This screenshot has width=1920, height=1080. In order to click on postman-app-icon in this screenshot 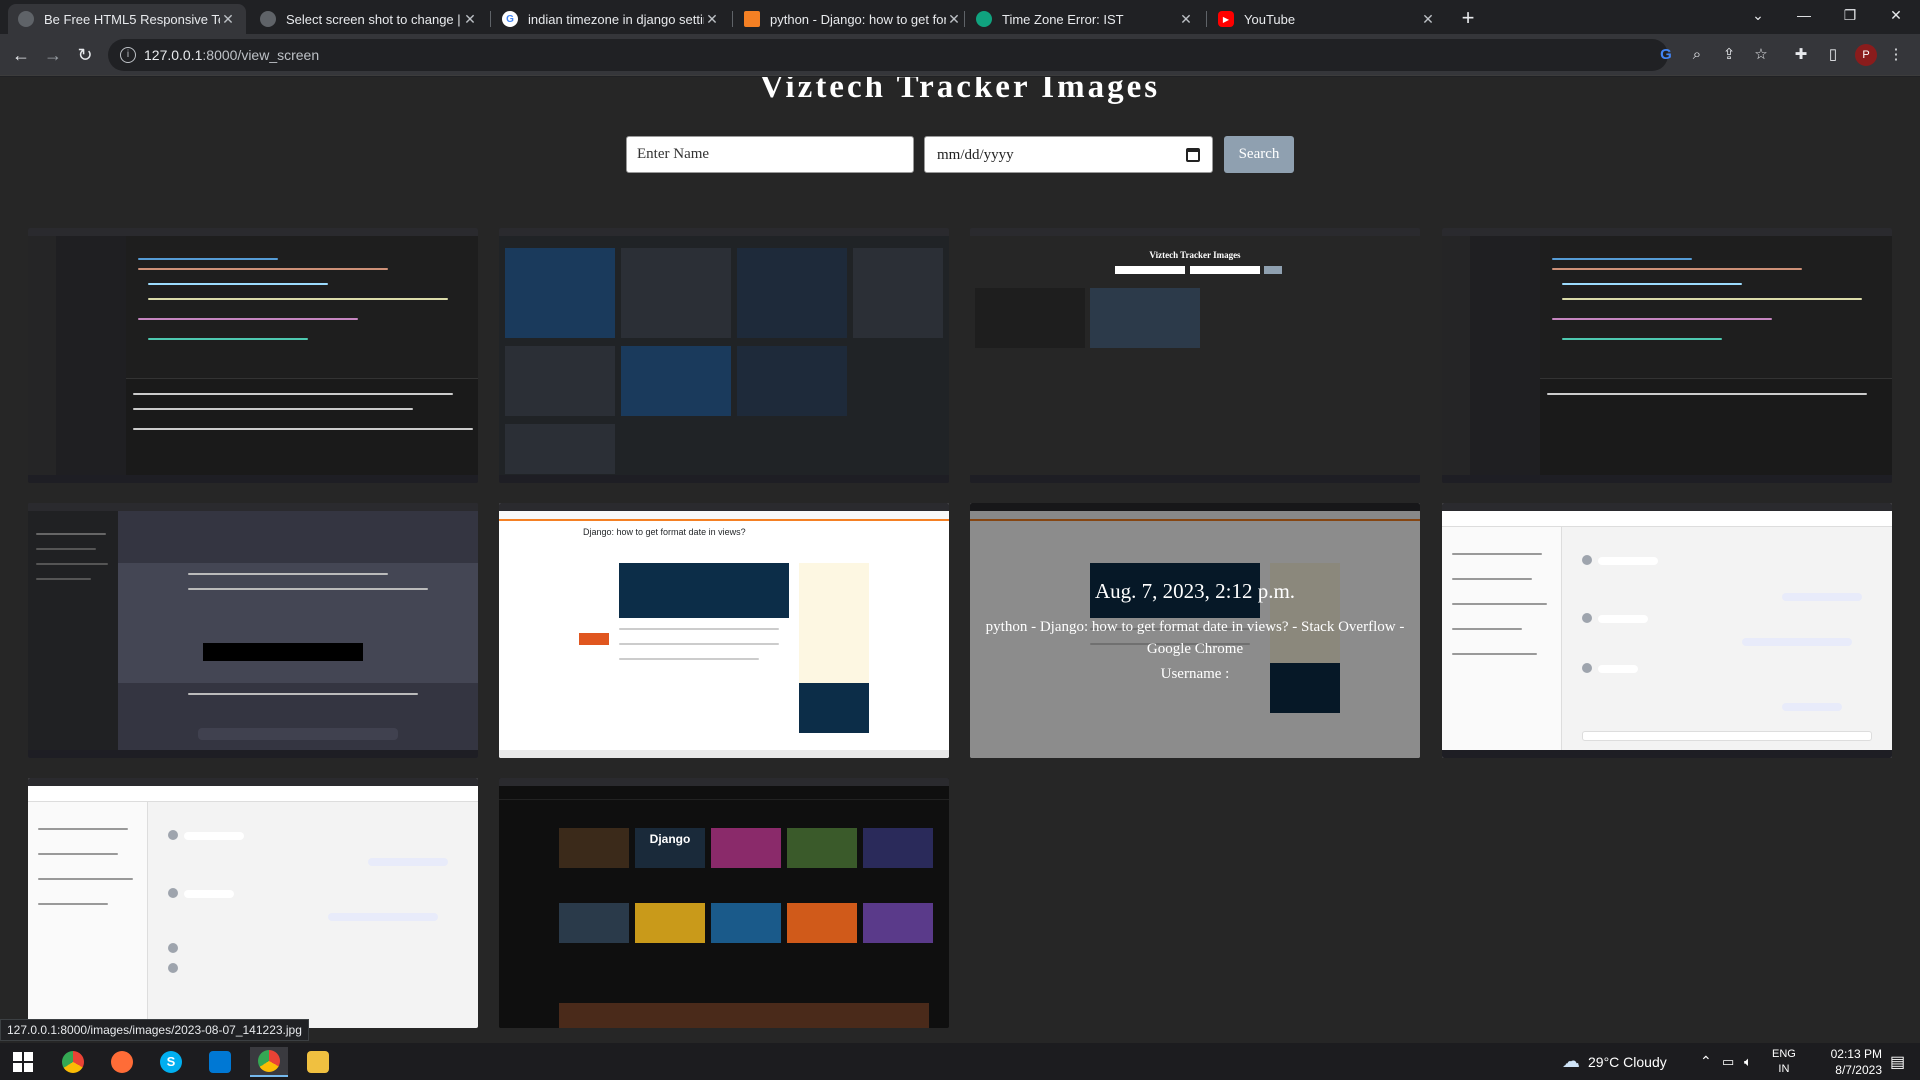, I will do `click(122, 1062)`.